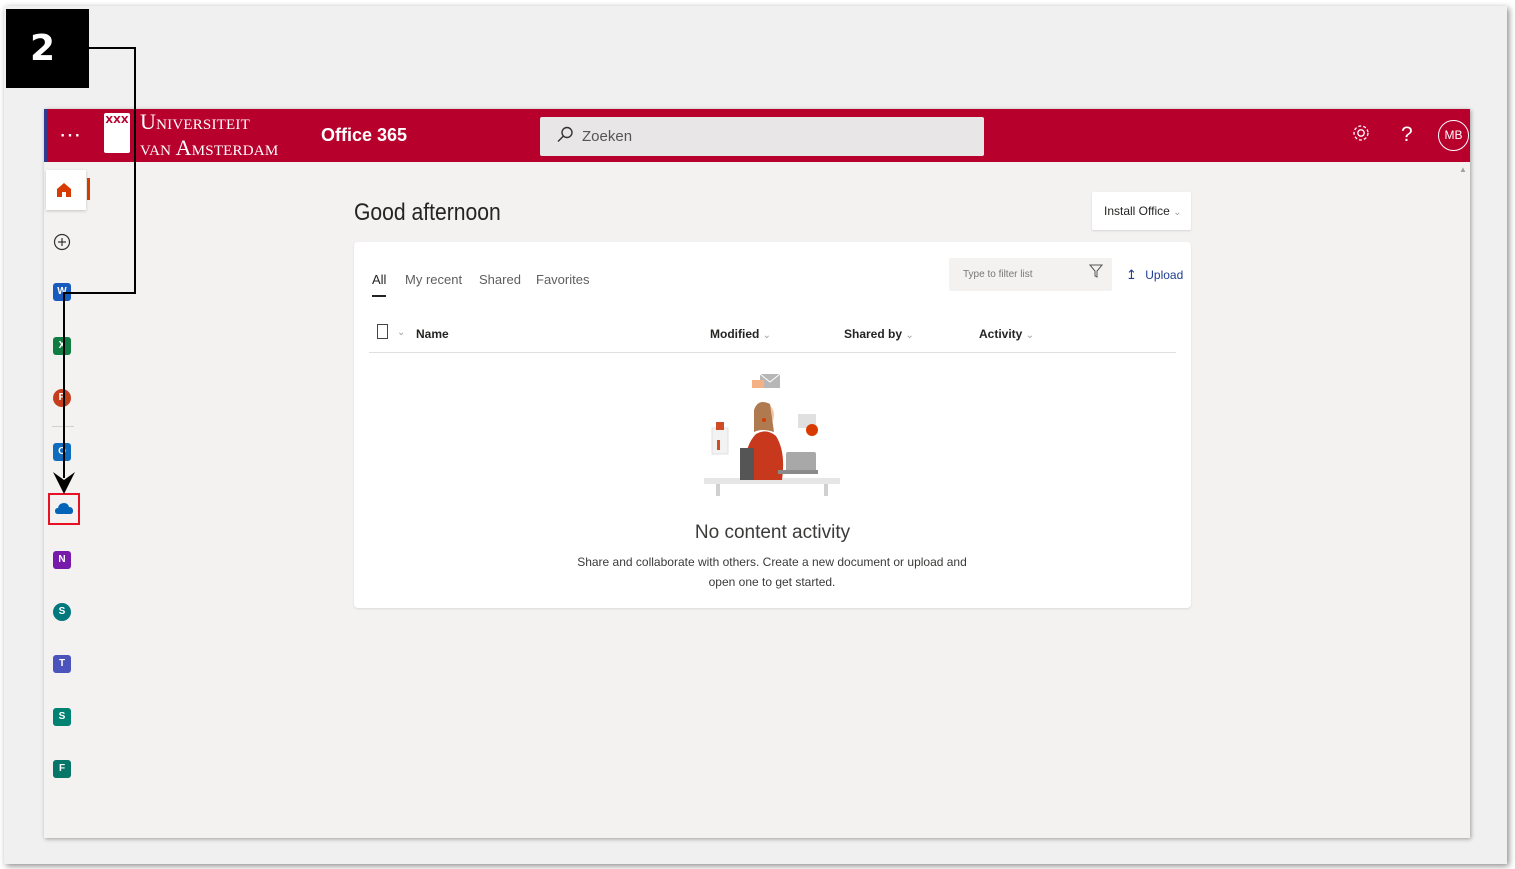  Describe the element at coordinates (562, 279) in the screenshot. I see `tab-favorites: Favorites` at that location.